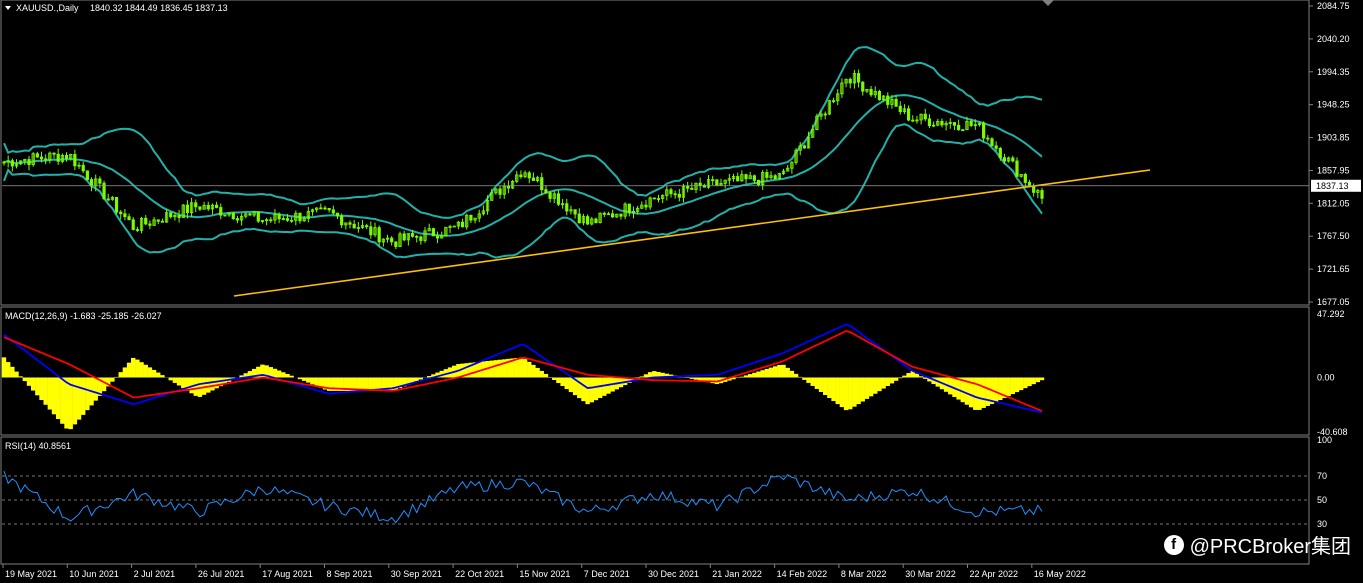  Describe the element at coordinates (8, 8) in the screenshot. I see `symbol-dropdown-icon` at that location.